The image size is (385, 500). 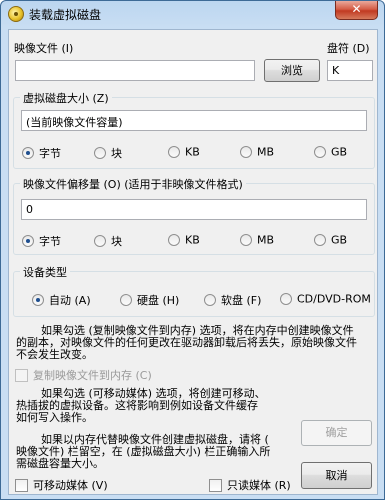 I want to click on disk-size-units: 字节 块 KB MB GB, so click(x=197, y=153).